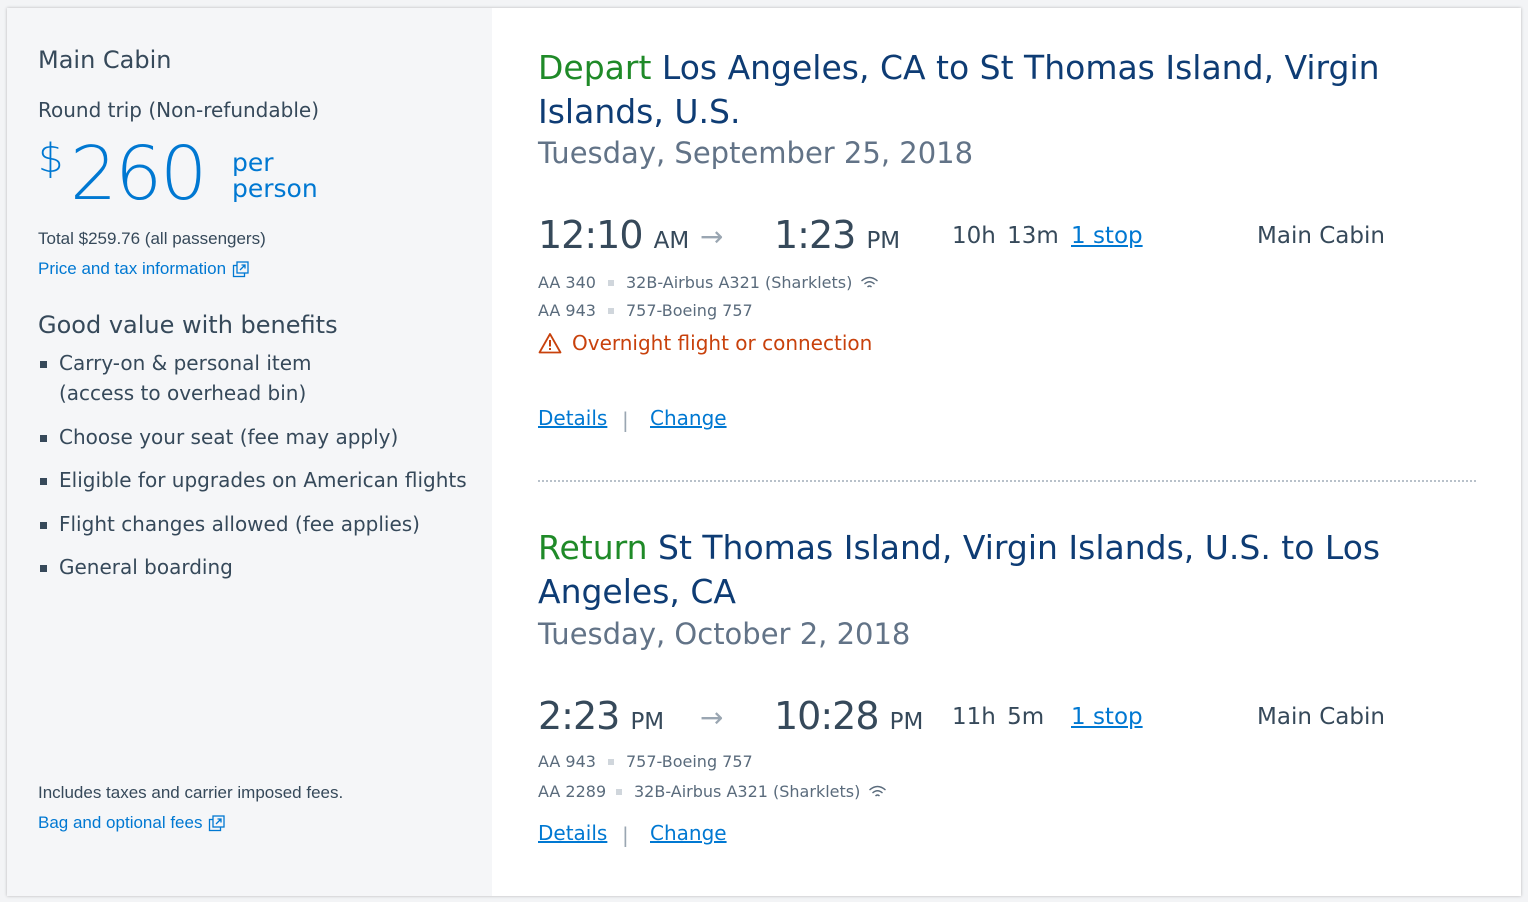 This screenshot has width=1528, height=902. What do you see at coordinates (595, 67) in the screenshot?
I see `depart-label: Depart` at bounding box center [595, 67].